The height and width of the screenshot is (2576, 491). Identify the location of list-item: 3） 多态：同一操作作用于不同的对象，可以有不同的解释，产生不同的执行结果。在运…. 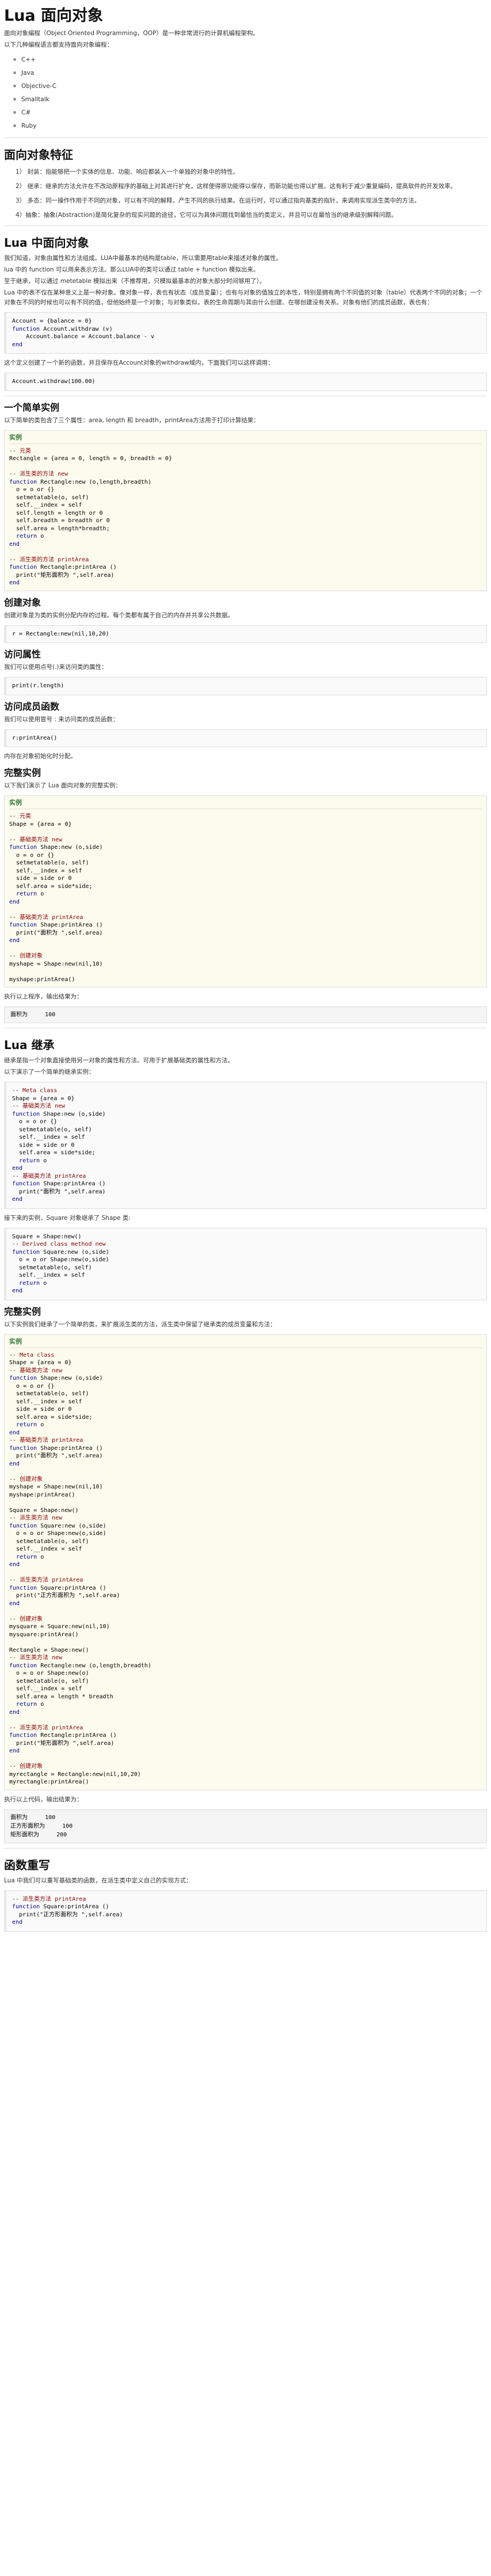
(218, 200).